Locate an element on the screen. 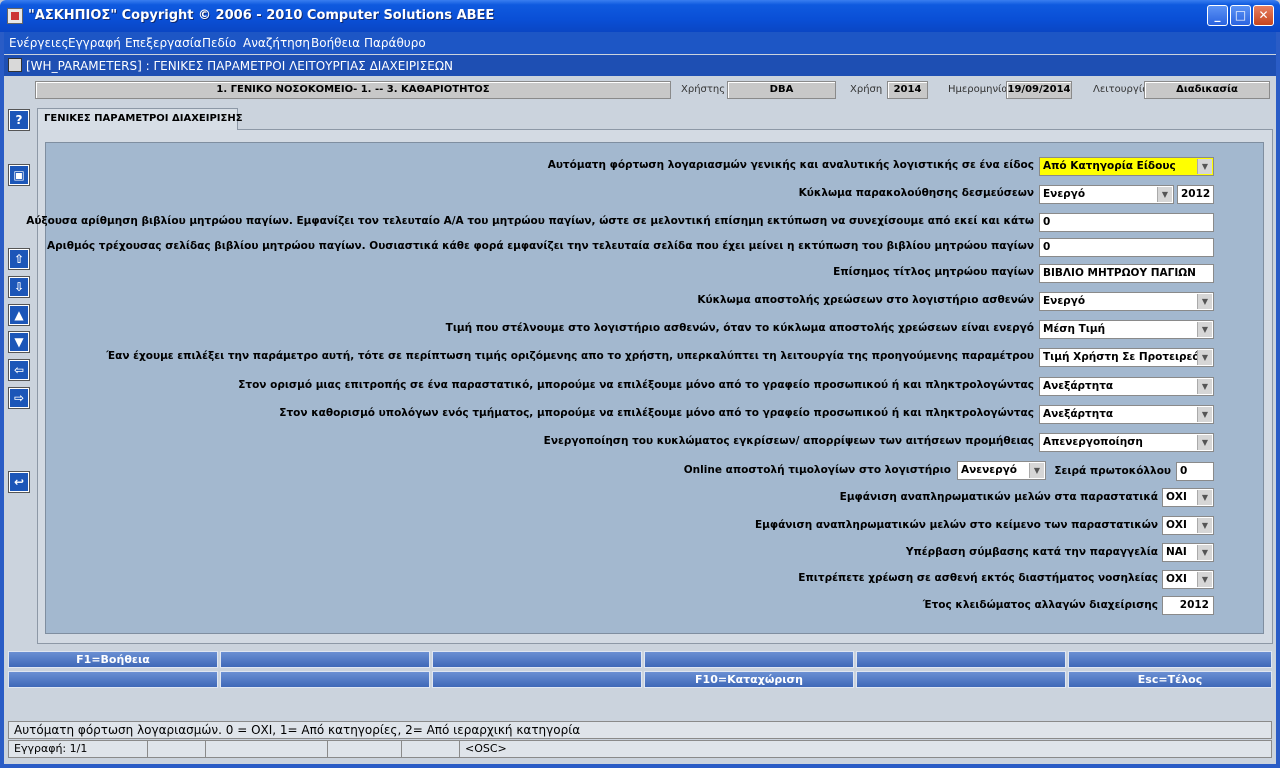 This screenshot has height=768, width=1280. param-lock-year-field: 2012 is located at coordinates (1188, 605).